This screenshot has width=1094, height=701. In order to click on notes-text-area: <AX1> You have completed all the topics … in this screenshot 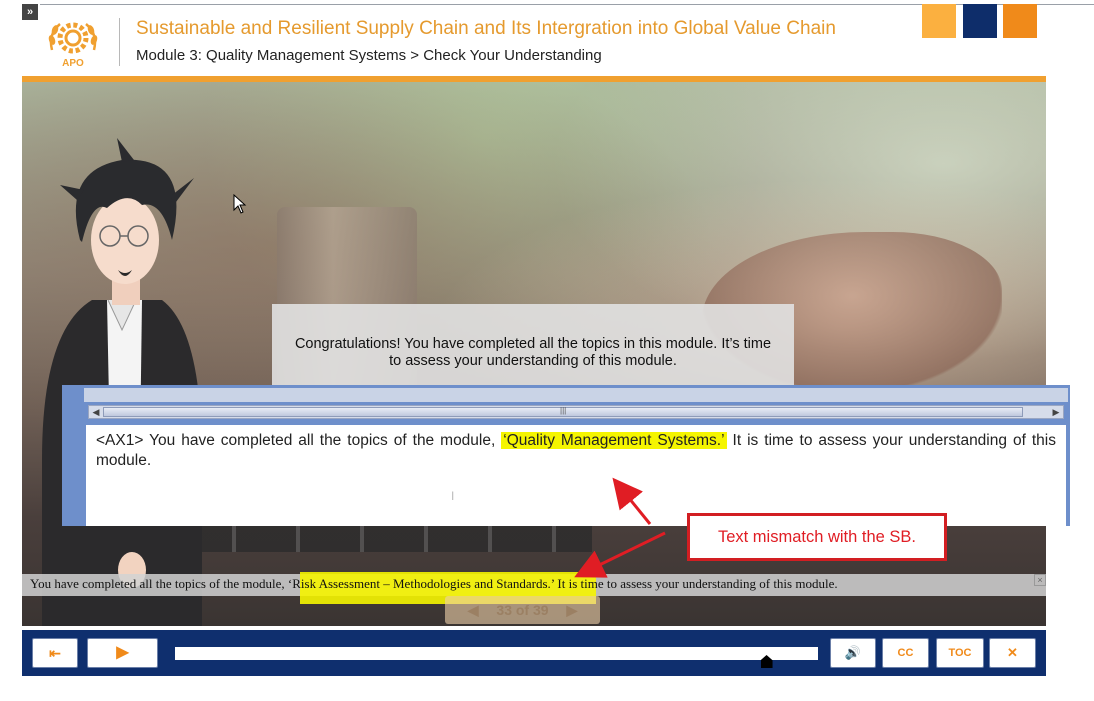, I will do `click(576, 475)`.